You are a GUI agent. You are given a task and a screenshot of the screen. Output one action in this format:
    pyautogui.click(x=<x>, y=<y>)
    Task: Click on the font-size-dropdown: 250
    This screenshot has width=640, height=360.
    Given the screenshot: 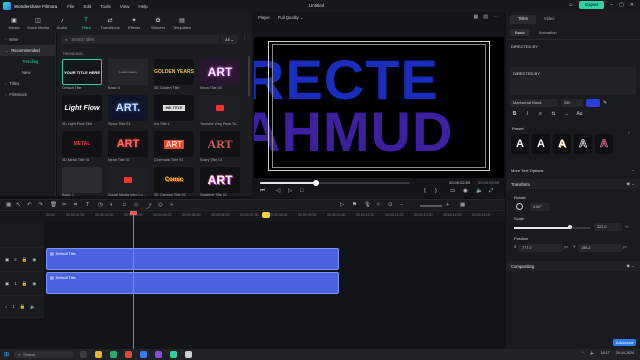 What is the action you would take?
    pyautogui.click(x=572, y=102)
    